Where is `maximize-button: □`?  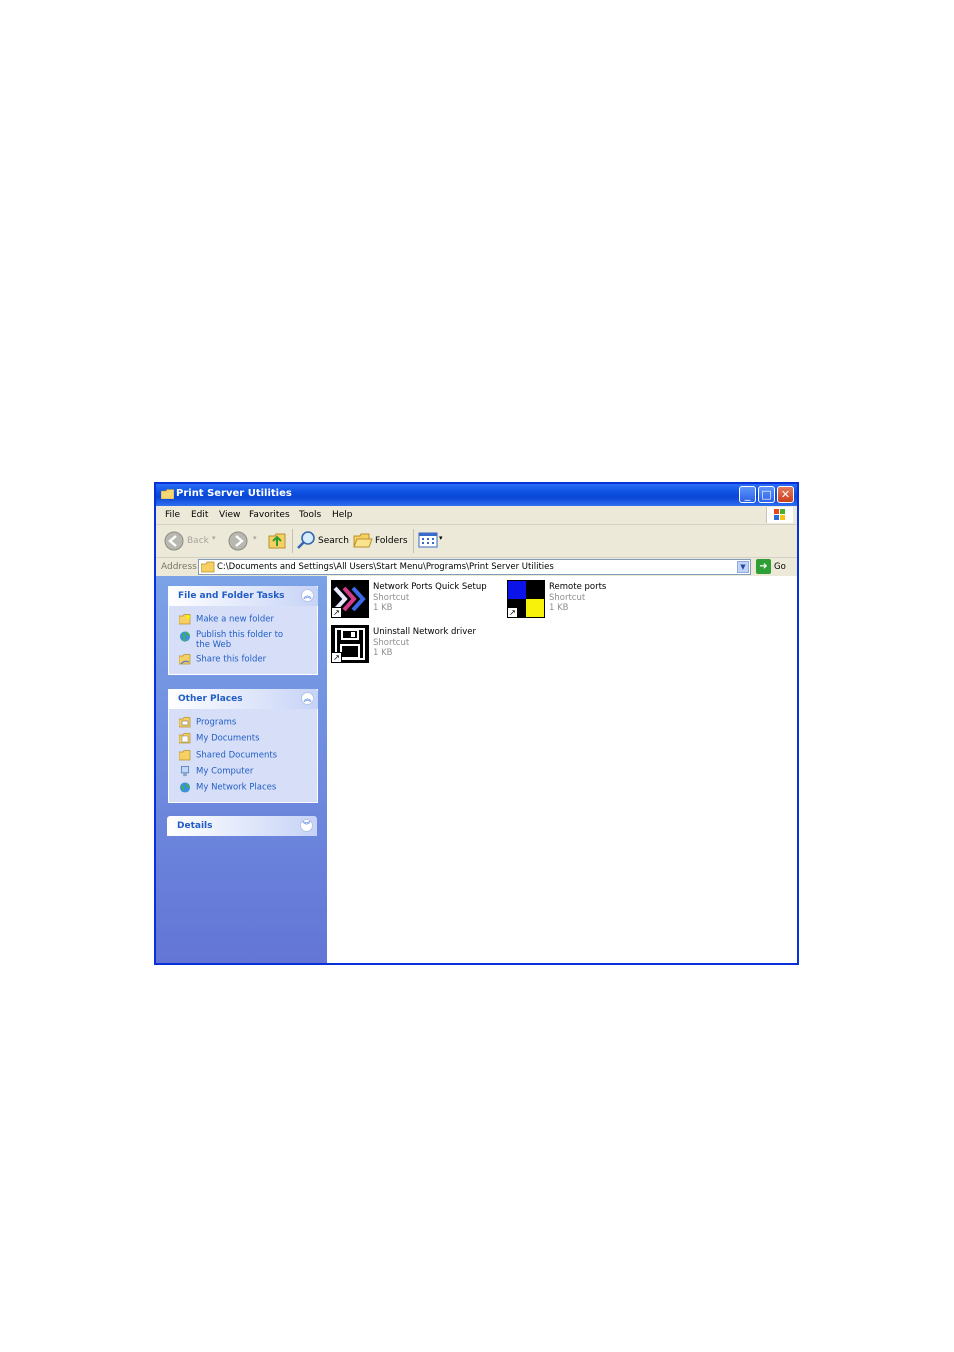 maximize-button: □ is located at coordinates (766, 494).